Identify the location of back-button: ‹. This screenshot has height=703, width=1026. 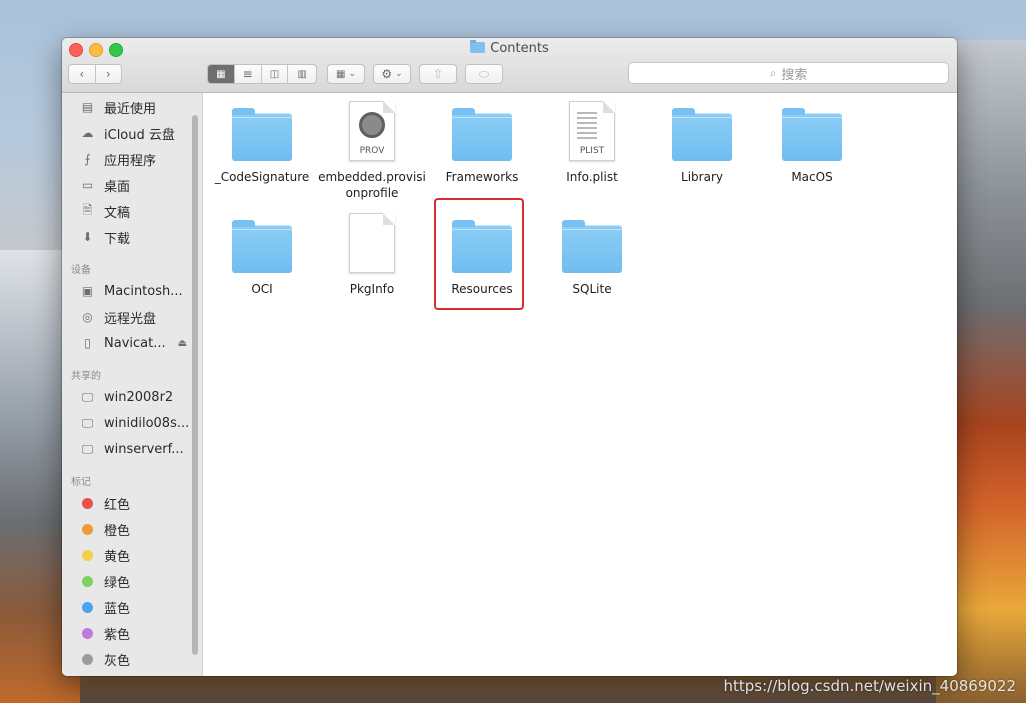
(82, 74).